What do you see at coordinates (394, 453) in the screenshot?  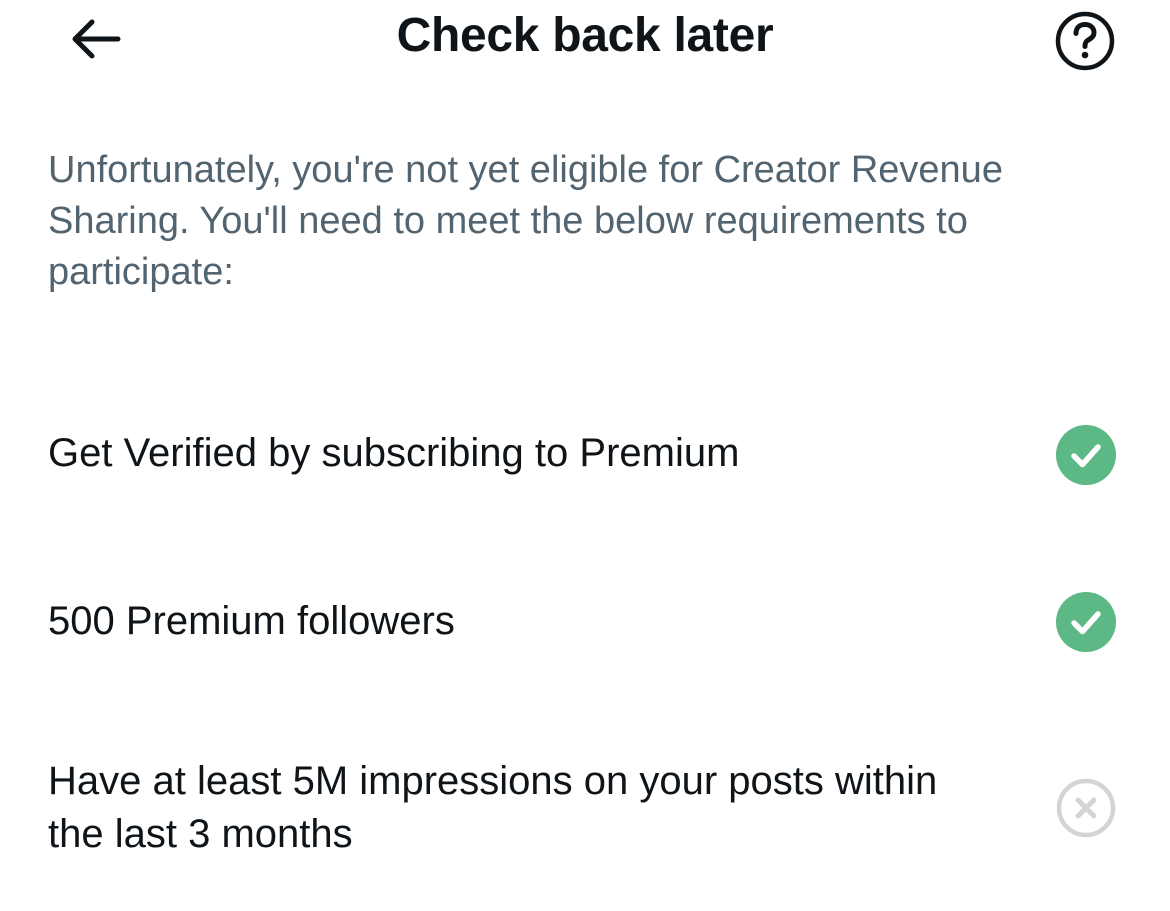 I see `requirement-label: Get Verified by subscribing to Premium` at bounding box center [394, 453].